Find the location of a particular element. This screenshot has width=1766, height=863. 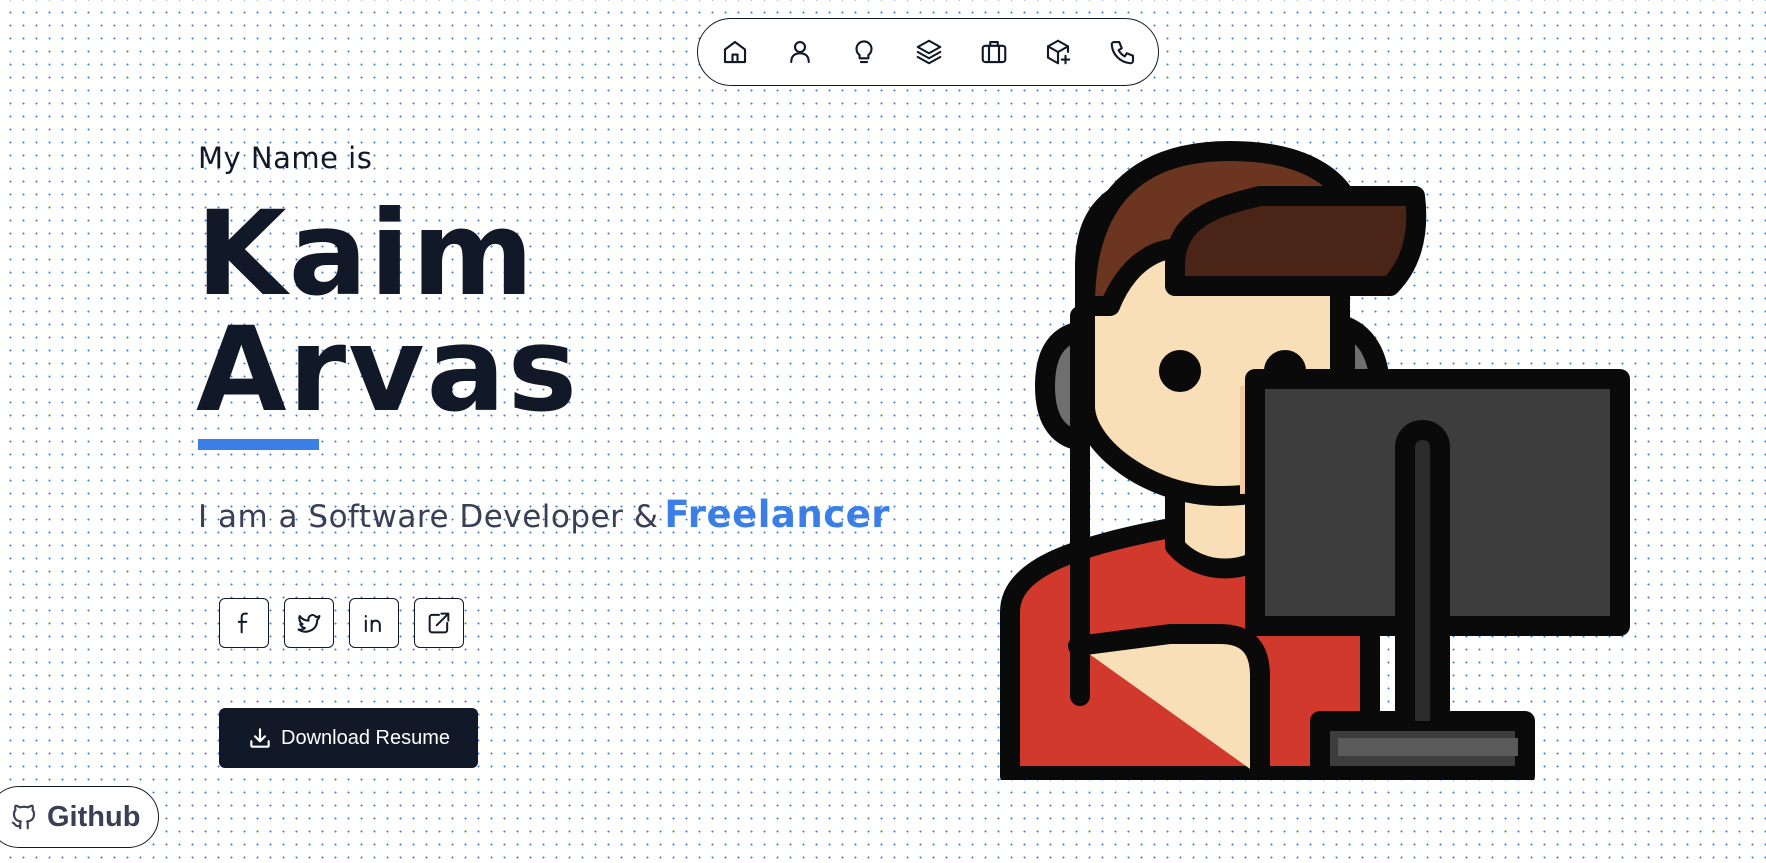

linkedin-link is located at coordinates (374, 623).